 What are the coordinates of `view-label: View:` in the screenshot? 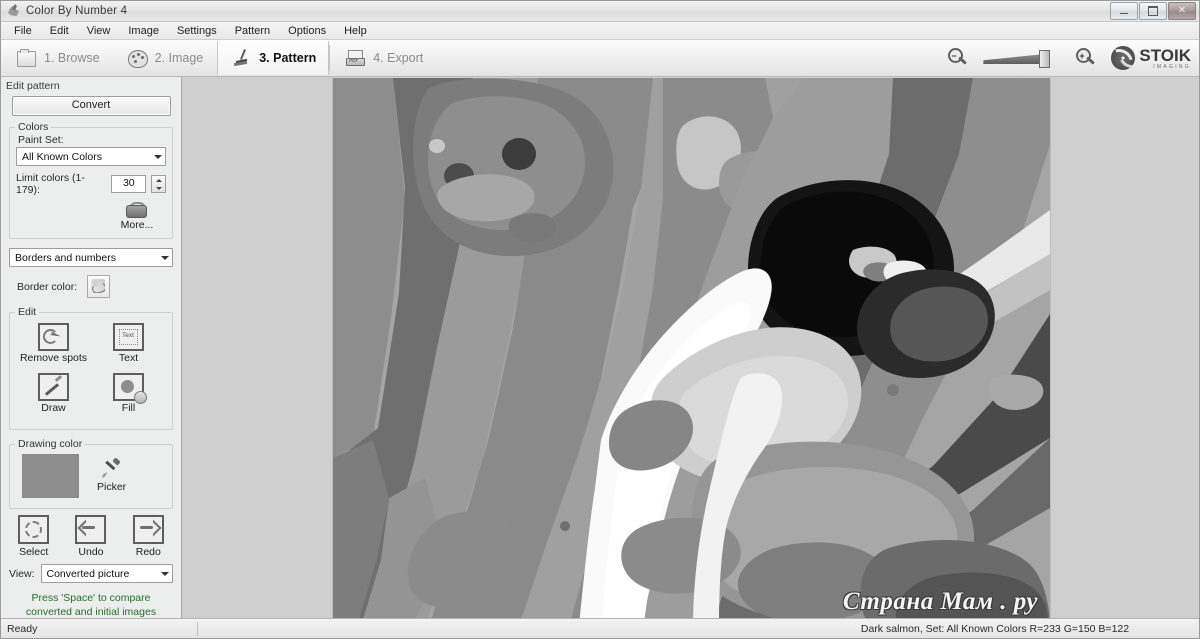 It's located at (22, 573).